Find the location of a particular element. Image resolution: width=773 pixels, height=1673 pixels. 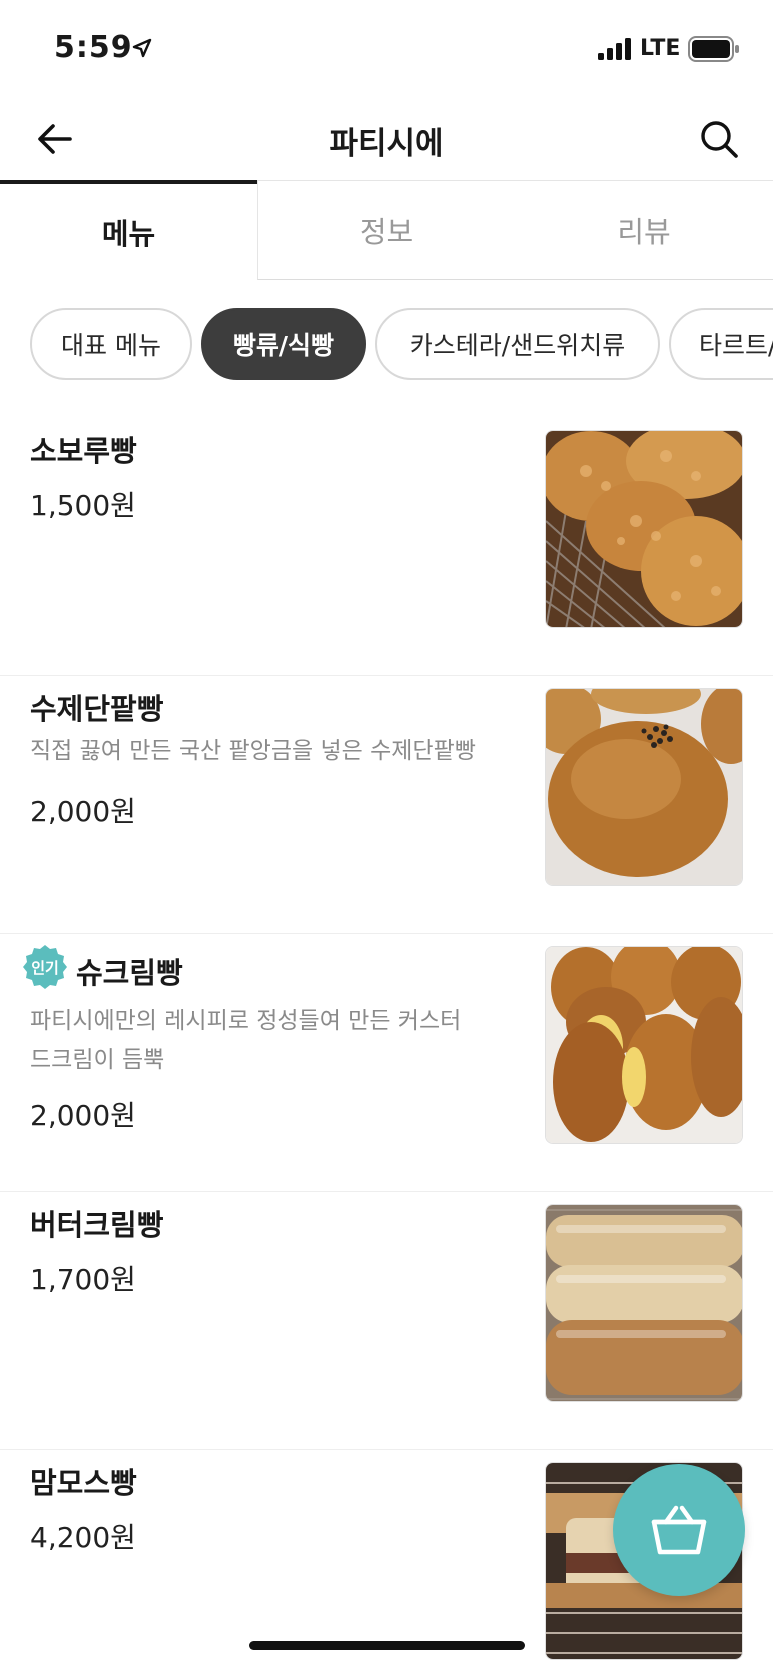

item-description-line2: 드크림이 듬뿍 is located at coordinates (97, 1060).